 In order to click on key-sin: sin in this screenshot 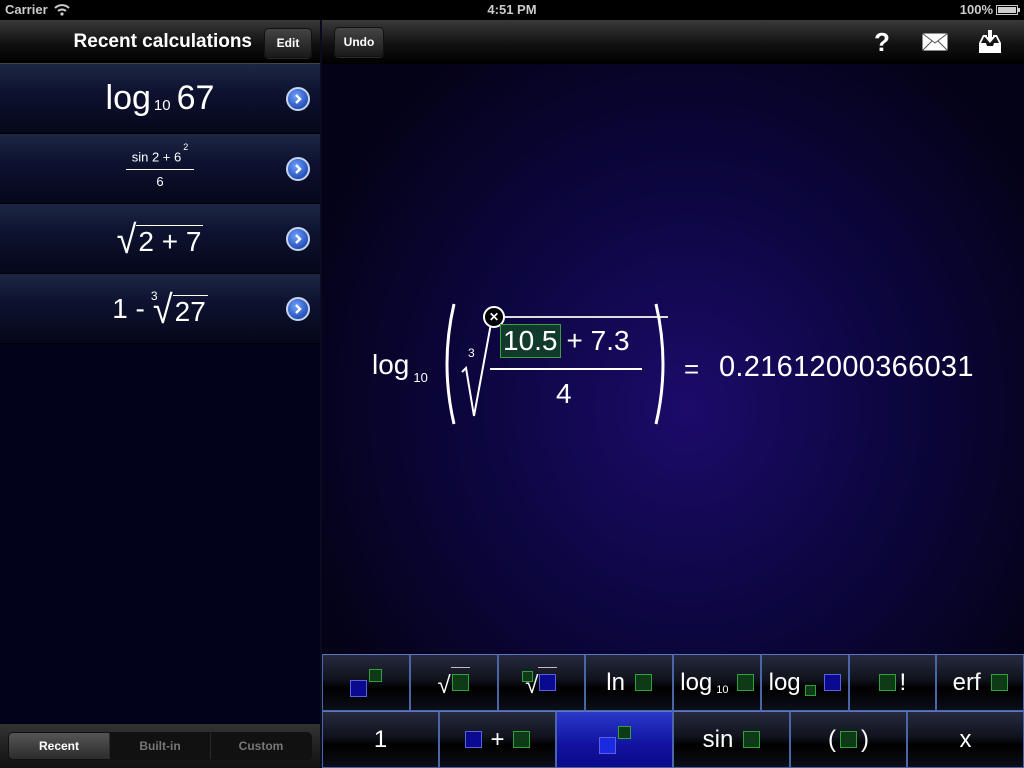, I will do `click(731, 739)`.